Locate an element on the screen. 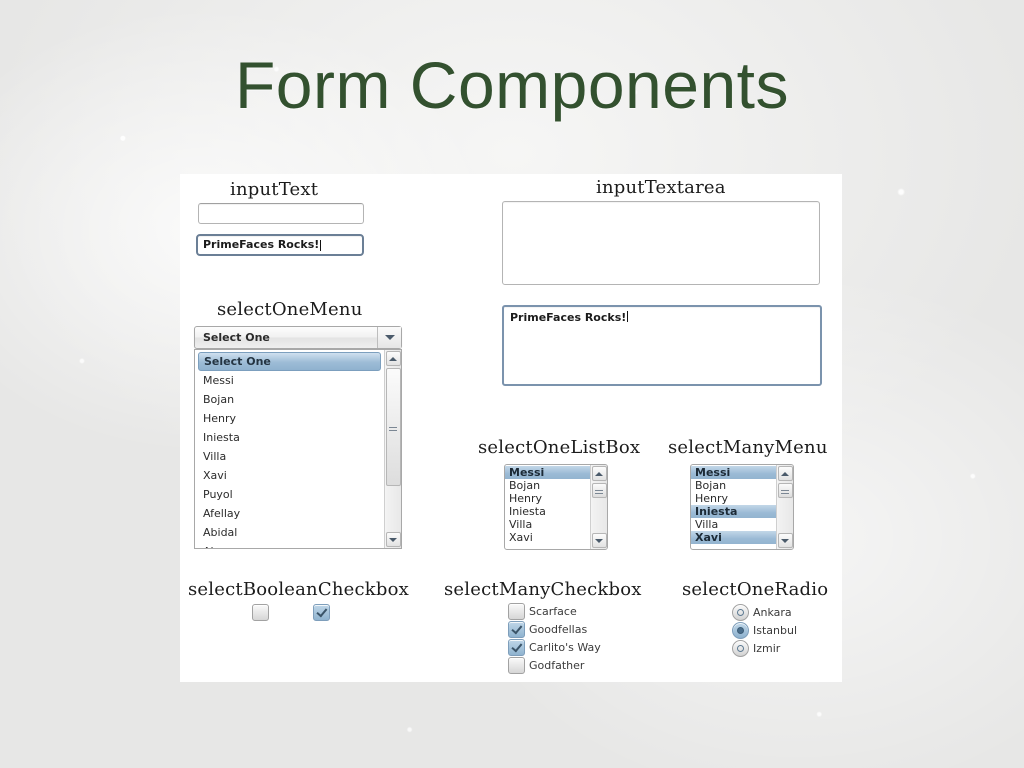 This screenshot has height=768, width=1024. input-text-filled: PrimeFaces Rocks! is located at coordinates (280, 245).